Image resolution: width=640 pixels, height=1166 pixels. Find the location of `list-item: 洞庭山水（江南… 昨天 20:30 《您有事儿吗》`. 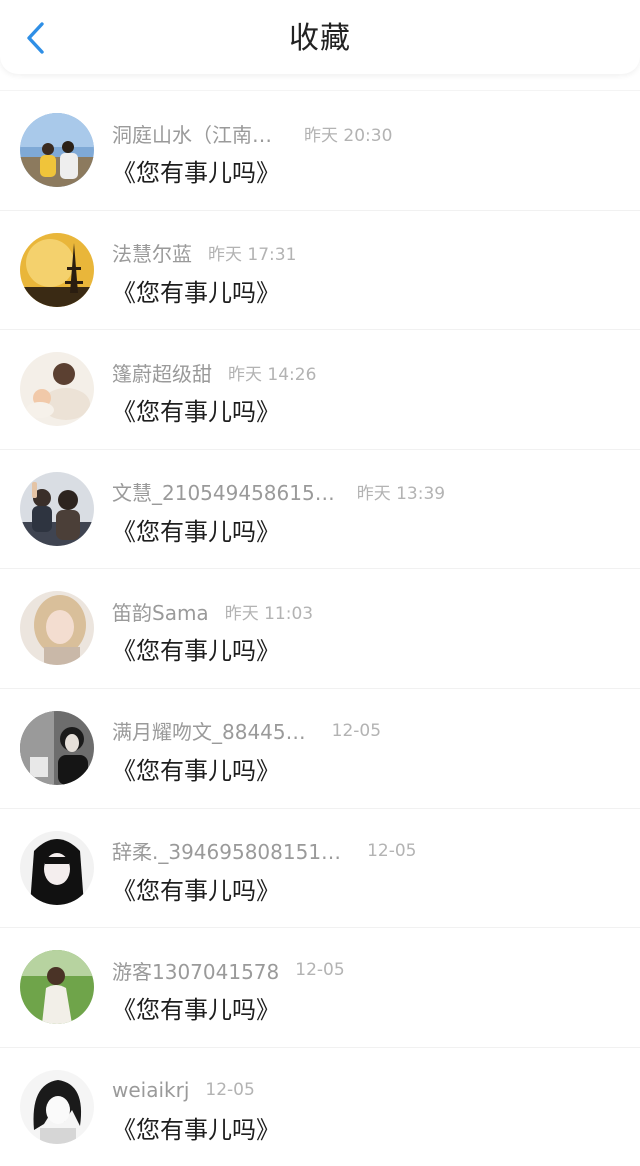

list-item: 洞庭山水（江南… 昨天 20:30 《您有事儿吗》 is located at coordinates (320, 150).